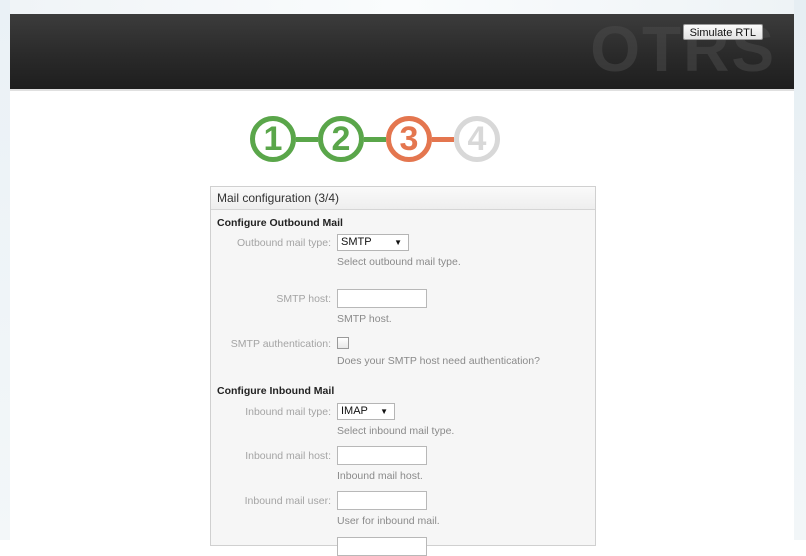 This screenshot has height=556, width=806. What do you see at coordinates (477, 139) in the screenshot?
I see `step-4-indicator: 4` at bounding box center [477, 139].